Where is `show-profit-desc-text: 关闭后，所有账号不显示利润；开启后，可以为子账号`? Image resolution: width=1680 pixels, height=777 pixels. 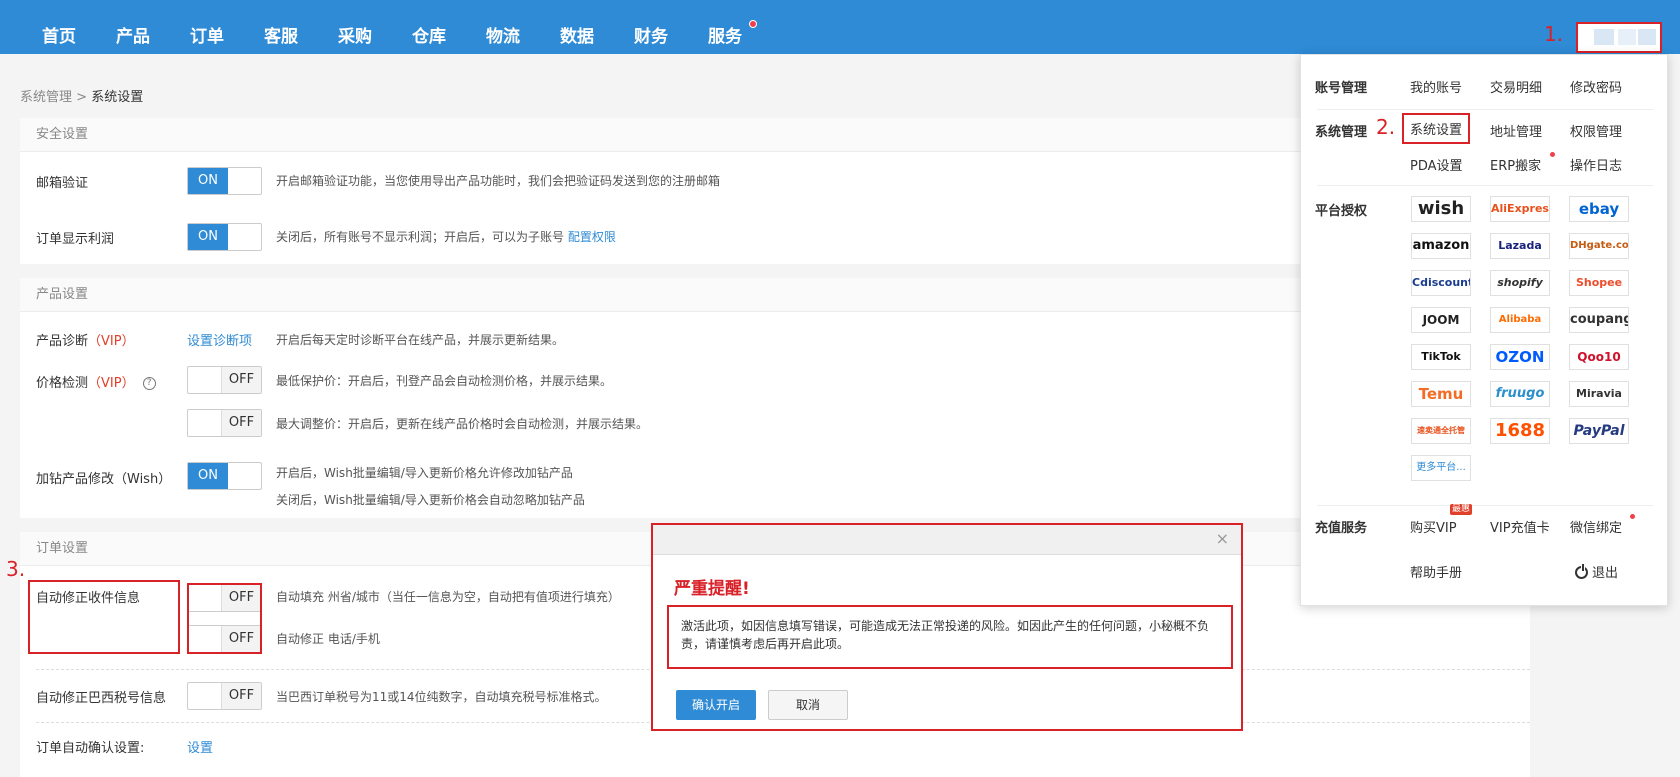 show-profit-desc-text: 关闭后，所有账号不显示利润；开启后，可以为子账号 is located at coordinates (420, 237).